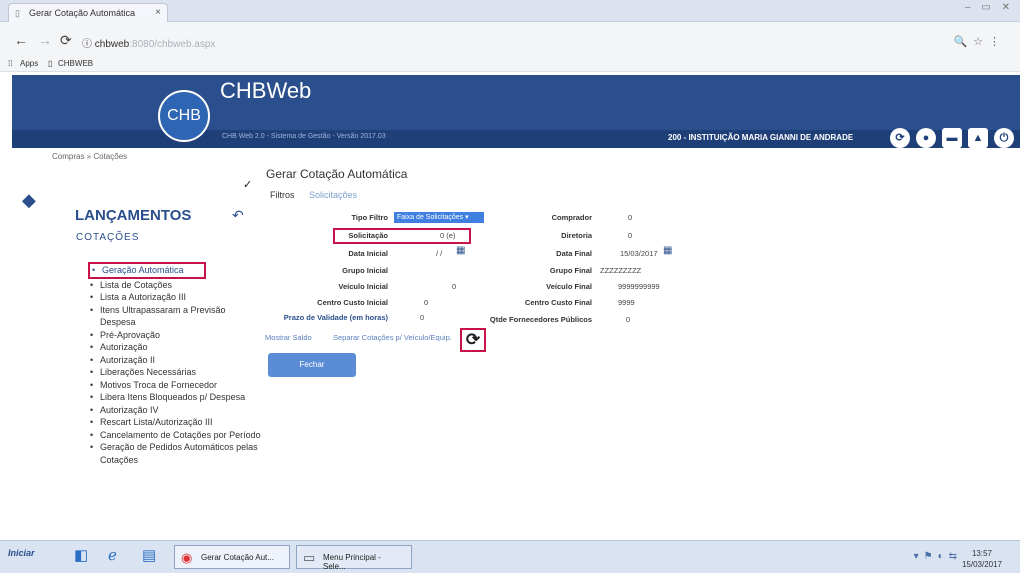 This screenshot has height=573, width=1020. Describe the element at coordinates (926, 138) in the screenshot. I see `user-icon: ●` at that location.